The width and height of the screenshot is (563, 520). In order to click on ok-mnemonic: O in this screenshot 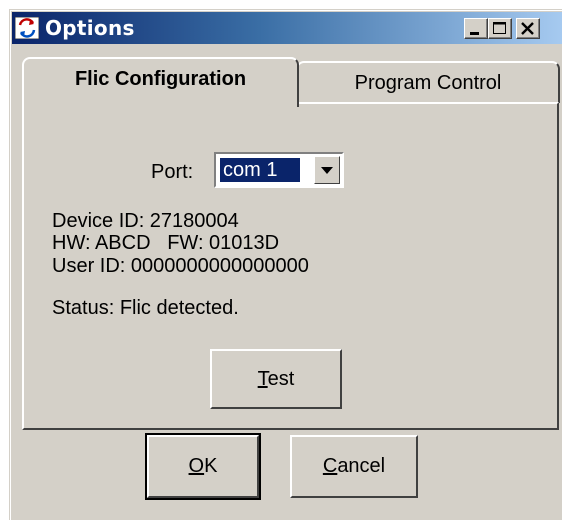, I will do `click(196, 466)`.